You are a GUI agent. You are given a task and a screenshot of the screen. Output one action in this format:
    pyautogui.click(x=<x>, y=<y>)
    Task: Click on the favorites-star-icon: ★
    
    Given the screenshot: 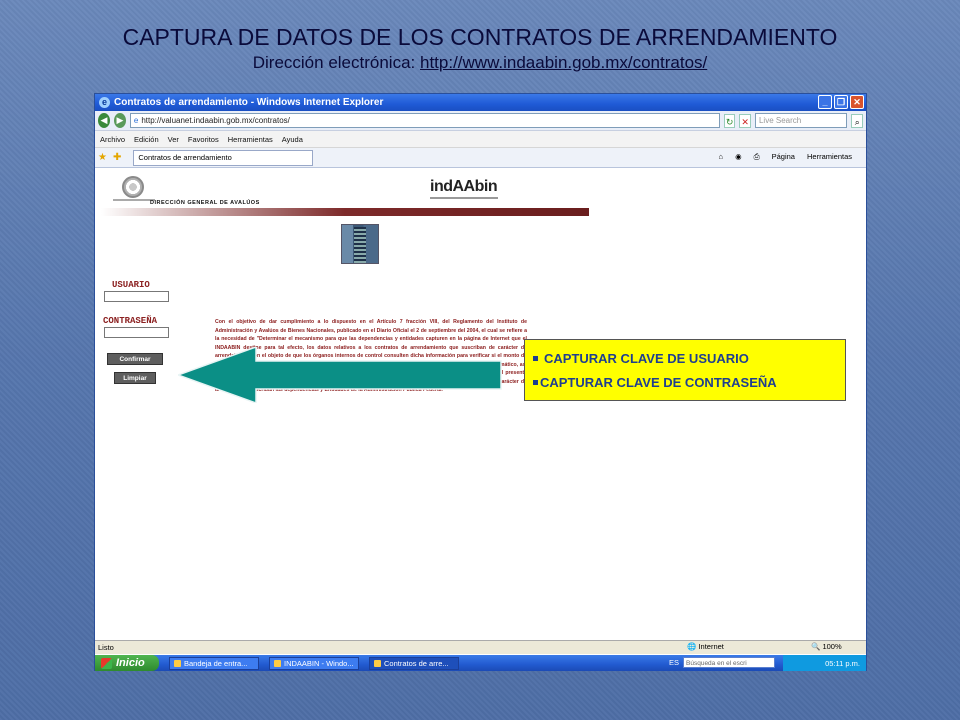 What is the action you would take?
    pyautogui.click(x=102, y=157)
    